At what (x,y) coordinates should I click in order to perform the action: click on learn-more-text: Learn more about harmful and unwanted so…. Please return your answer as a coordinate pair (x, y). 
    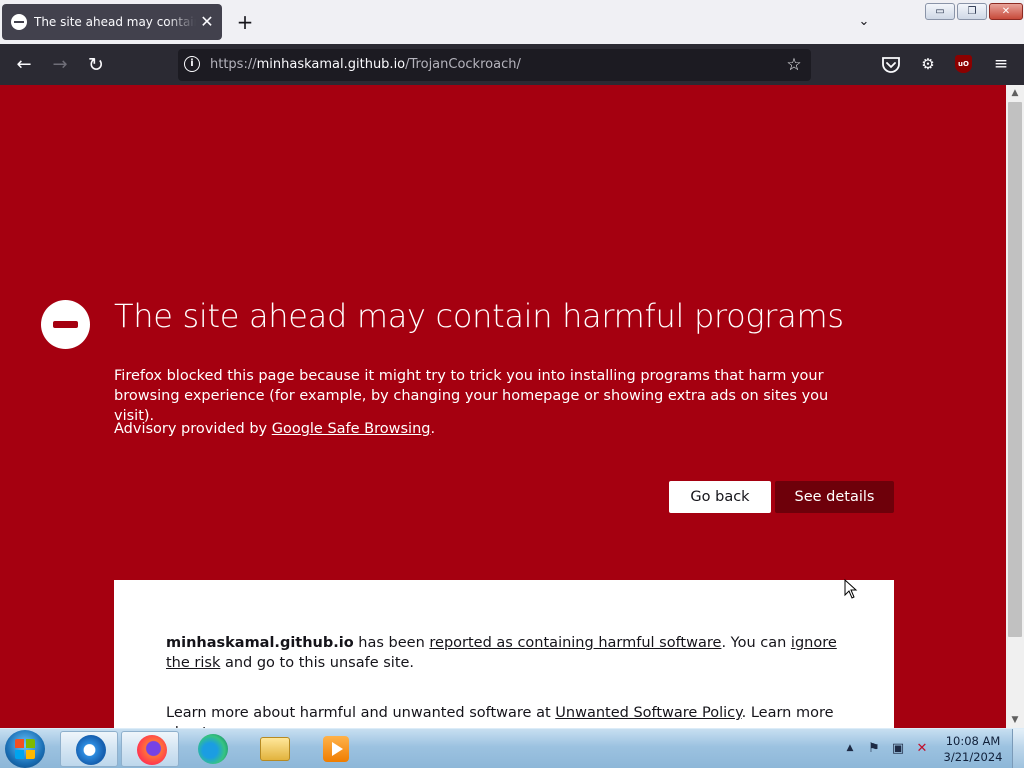
    Looking at the image, I should click on (511, 715).